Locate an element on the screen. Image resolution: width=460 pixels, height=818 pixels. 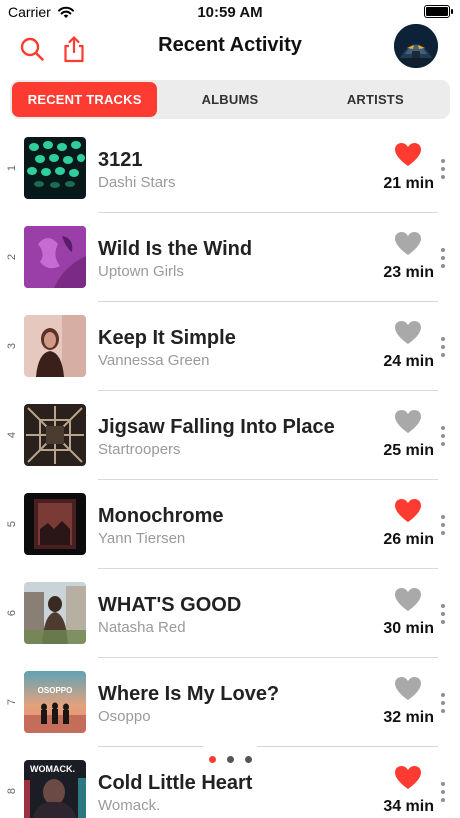
track-artist: Womack. is located at coordinates (129, 805).